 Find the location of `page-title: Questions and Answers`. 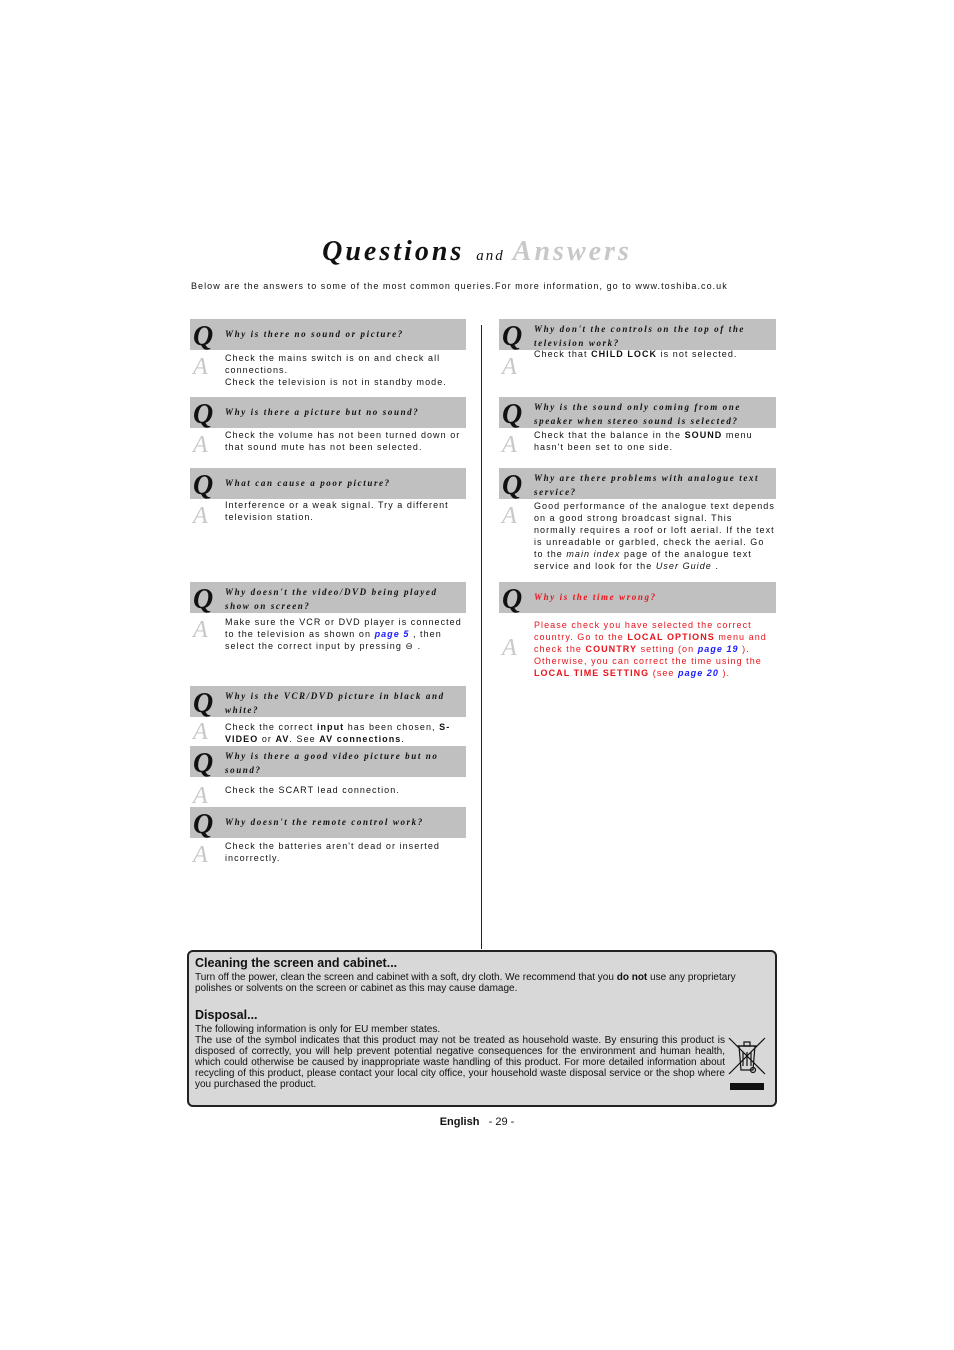

page-title: Questions and Answers is located at coordinates (477, 252).